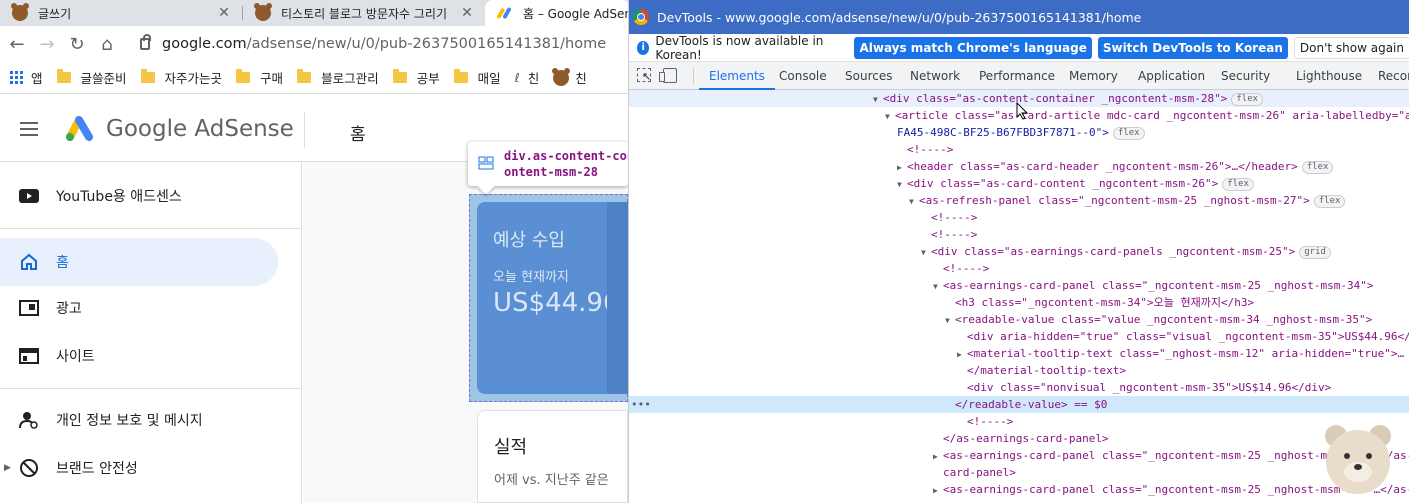 Image resolution: width=1409 pixels, height=503 pixels. I want to click on select-element-icon, so click(644, 75).